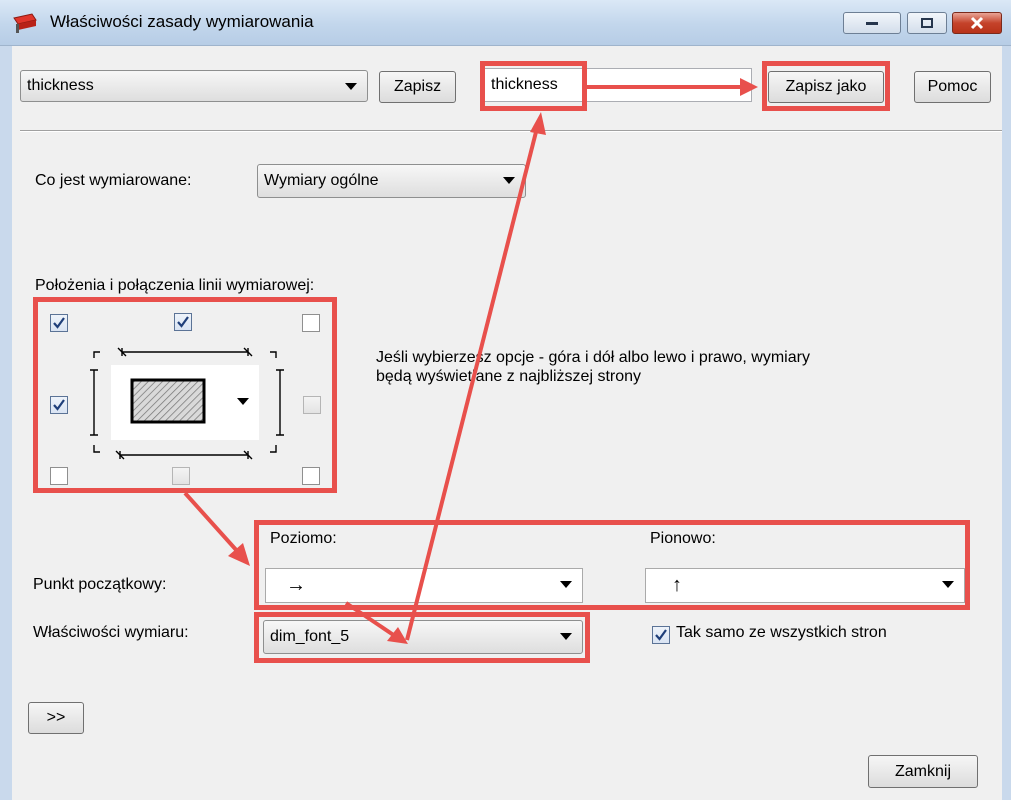 This screenshot has height=800, width=1011. What do you see at coordinates (683, 538) in the screenshot?
I see `vertical-label: Pionowo:` at bounding box center [683, 538].